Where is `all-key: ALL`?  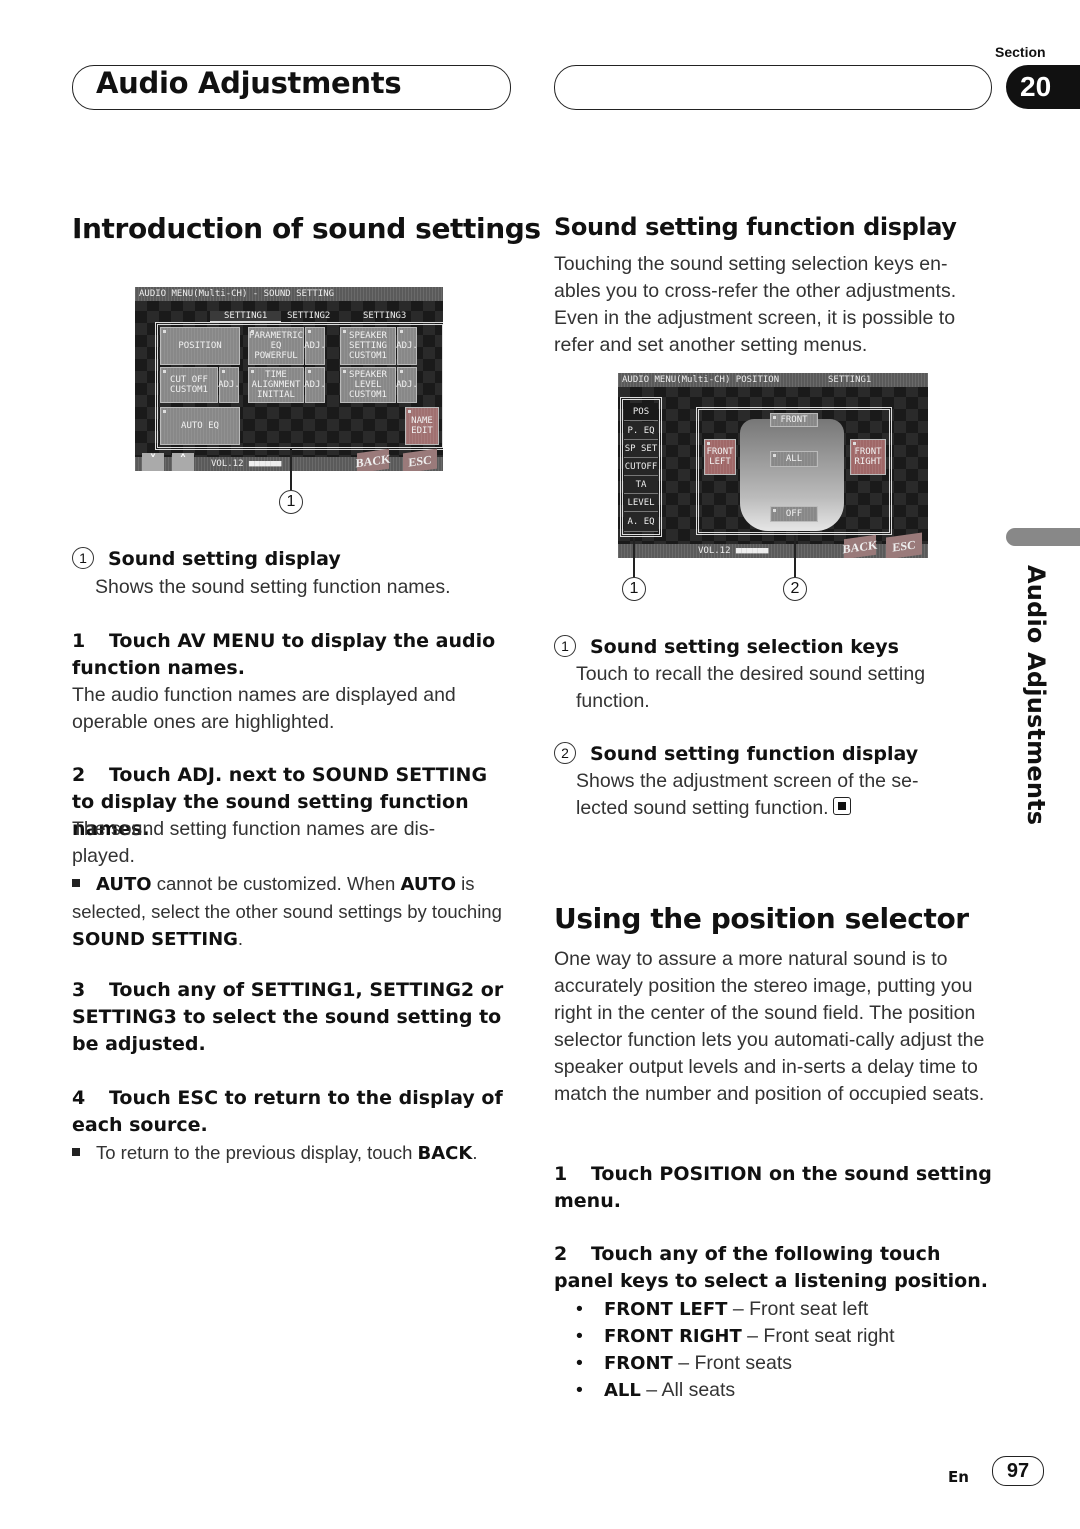 all-key: ALL is located at coordinates (794, 459).